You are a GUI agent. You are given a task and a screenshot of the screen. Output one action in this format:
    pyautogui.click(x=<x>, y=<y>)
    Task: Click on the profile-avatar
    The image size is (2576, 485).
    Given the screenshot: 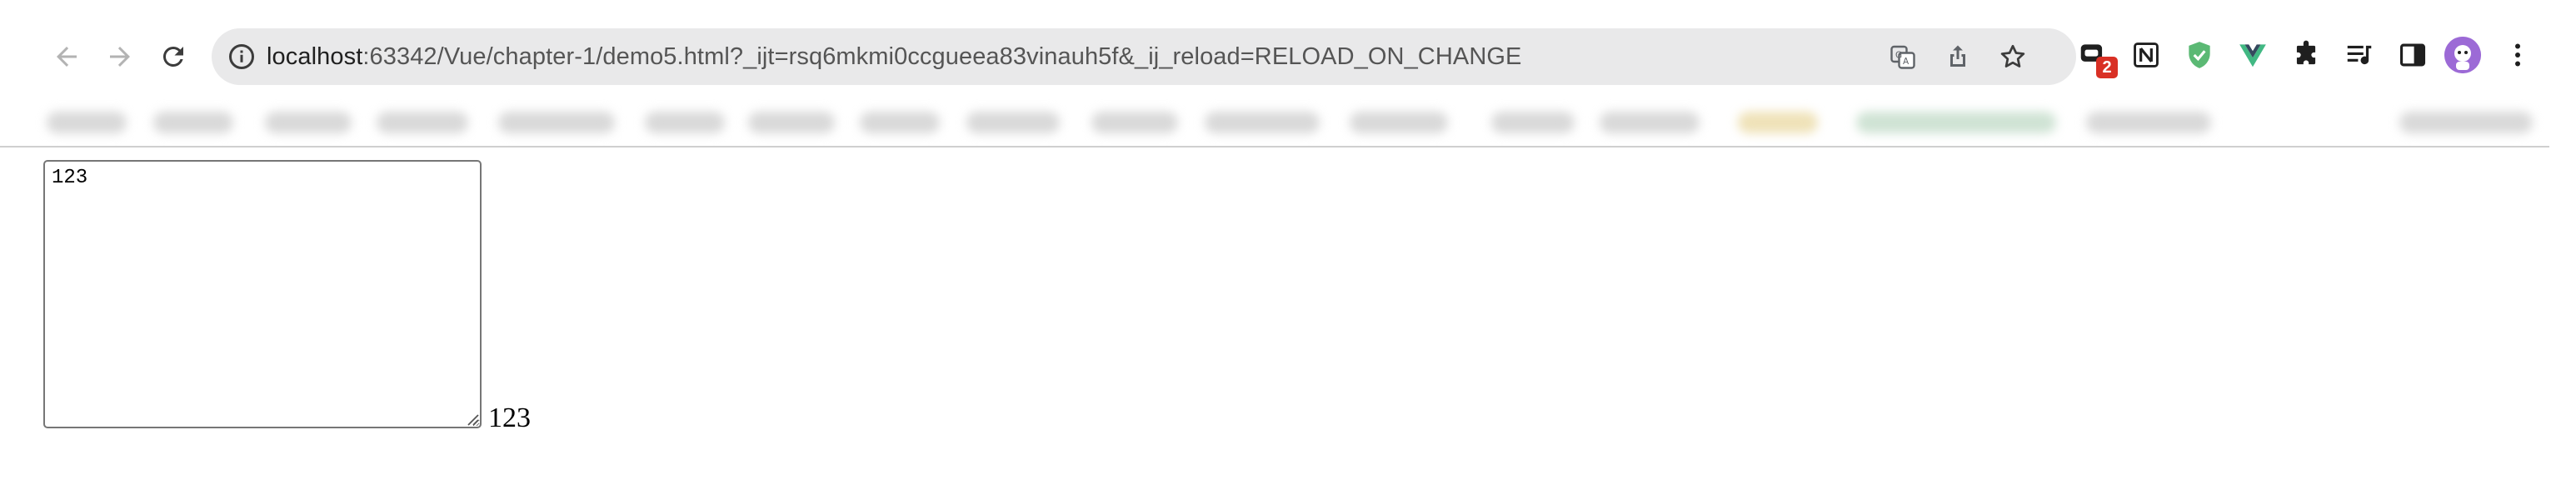 What is the action you would take?
    pyautogui.click(x=2462, y=55)
    